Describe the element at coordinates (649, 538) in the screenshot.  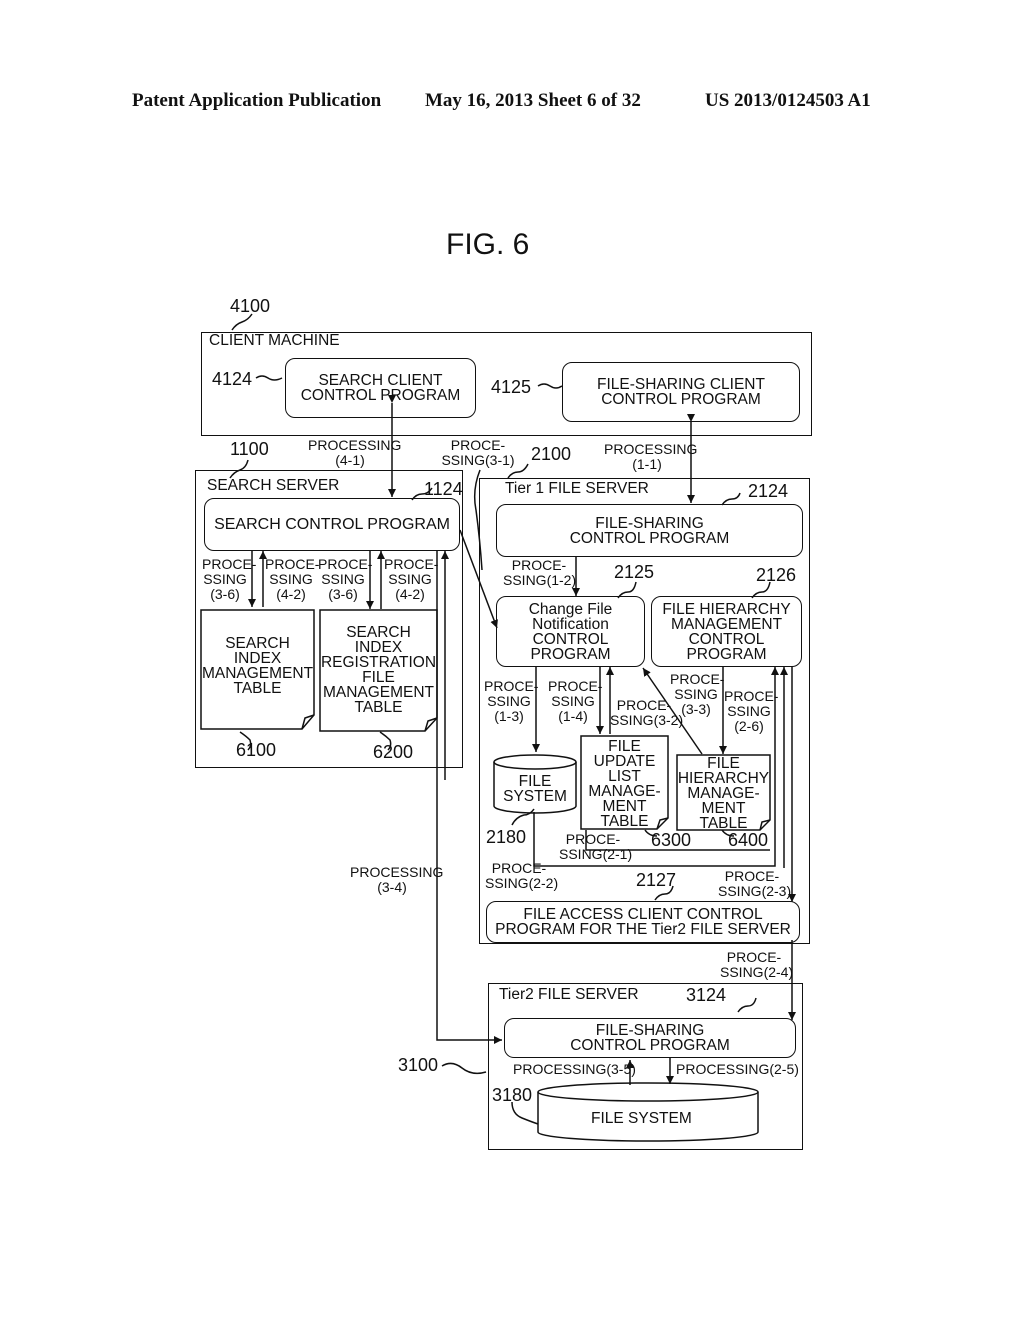
I see `tier1-file-sharing-line2: CONTROL PROGRAM` at that location.